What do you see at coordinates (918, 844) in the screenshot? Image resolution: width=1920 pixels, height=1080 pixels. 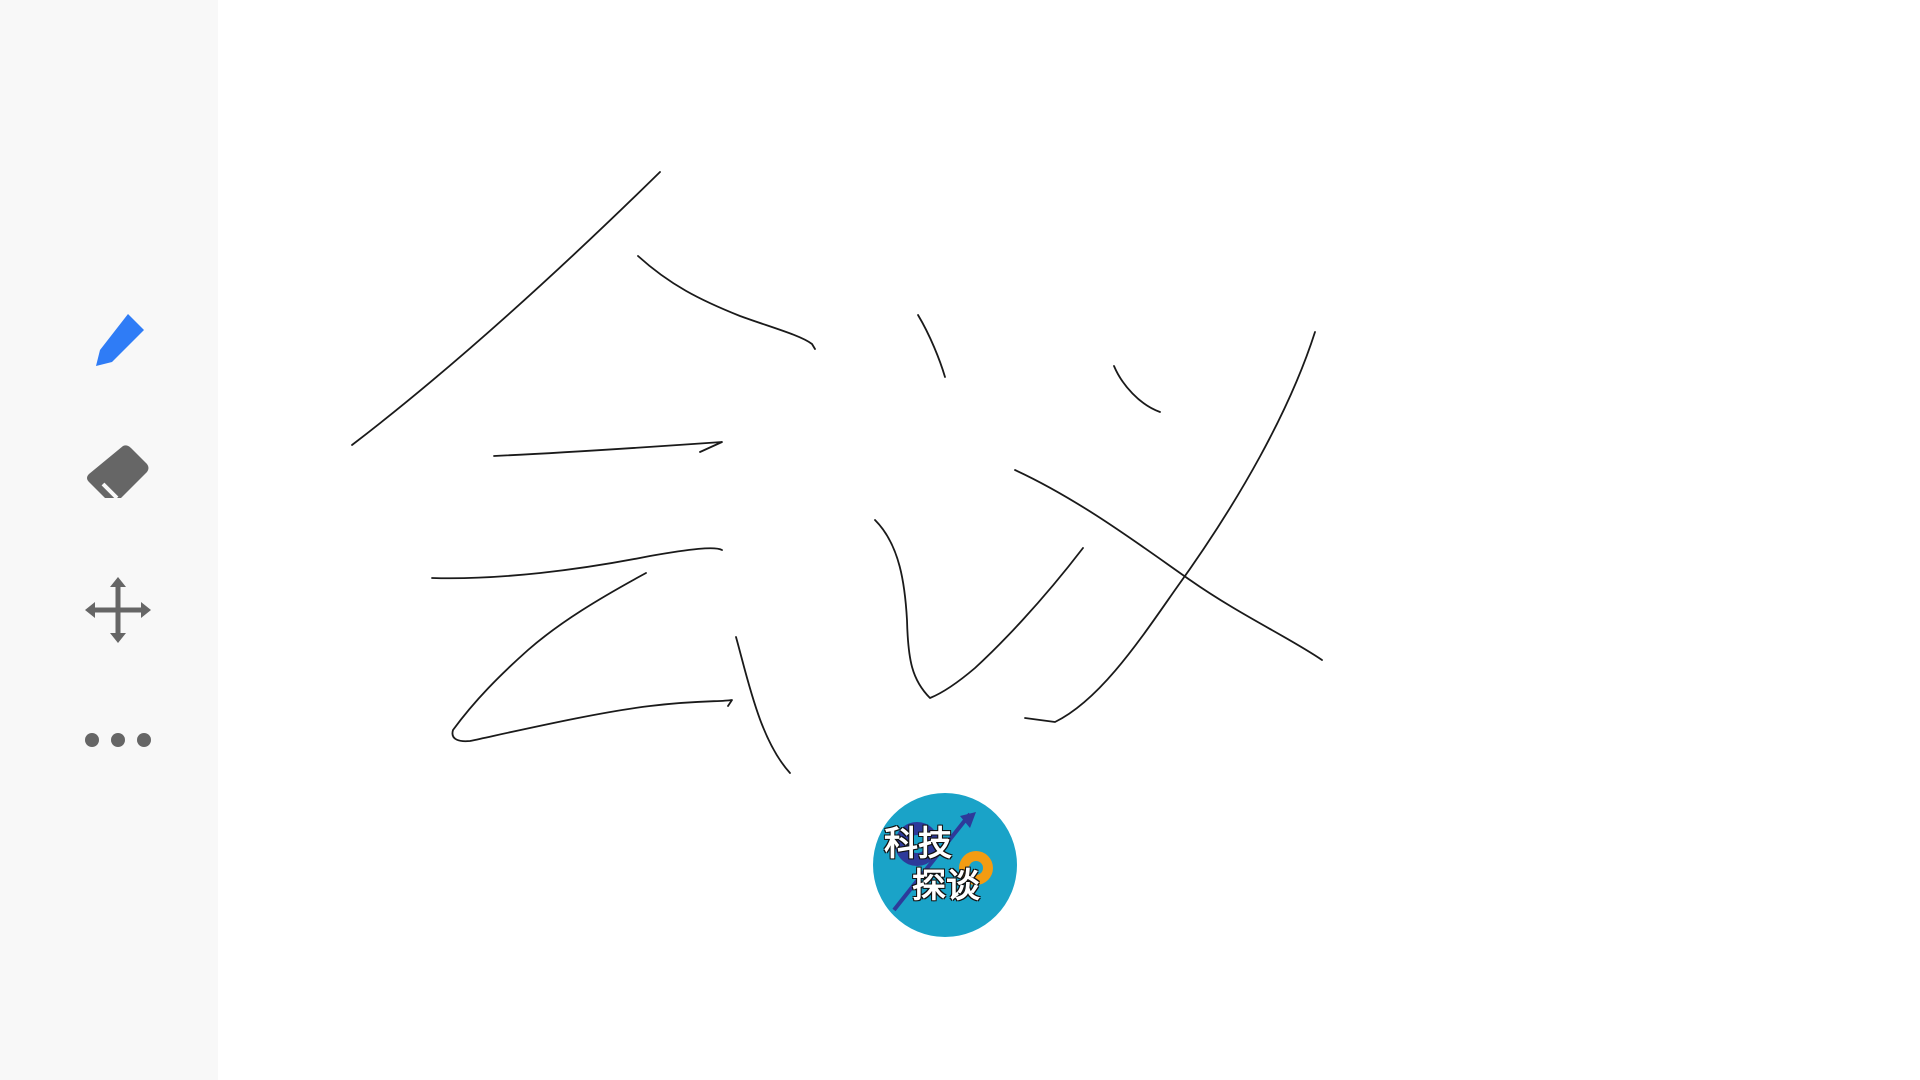 I see `logo-line-1: 科技` at bounding box center [918, 844].